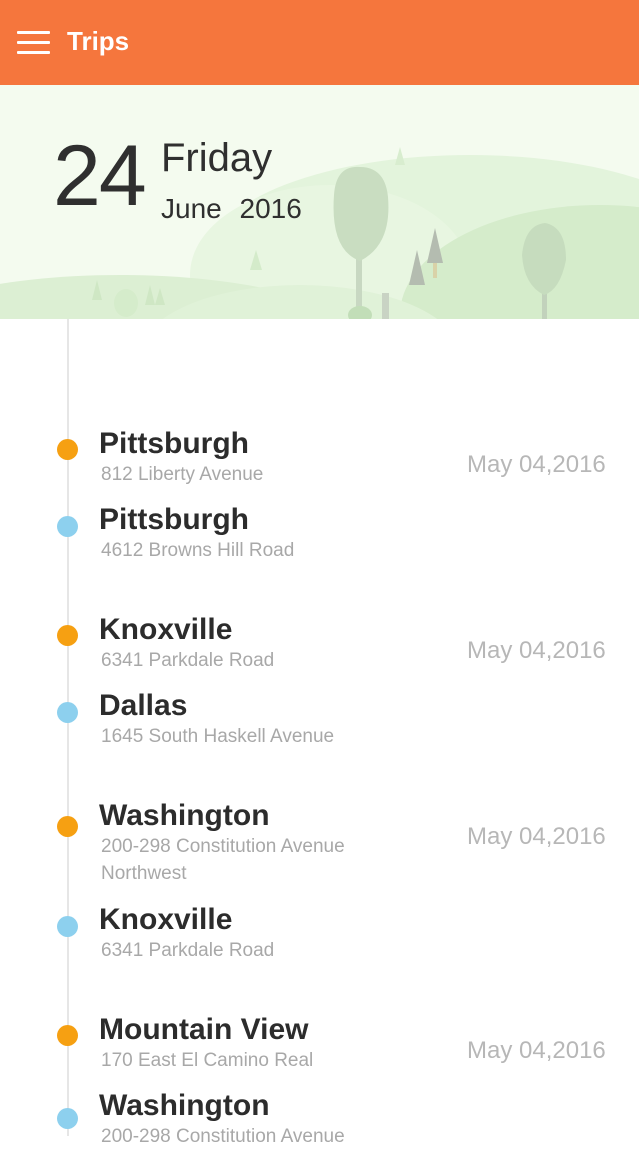  What do you see at coordinates (33, 42) in the screenshot?
I see `hamburger-menu-icon` at bounding box center [33, 42].